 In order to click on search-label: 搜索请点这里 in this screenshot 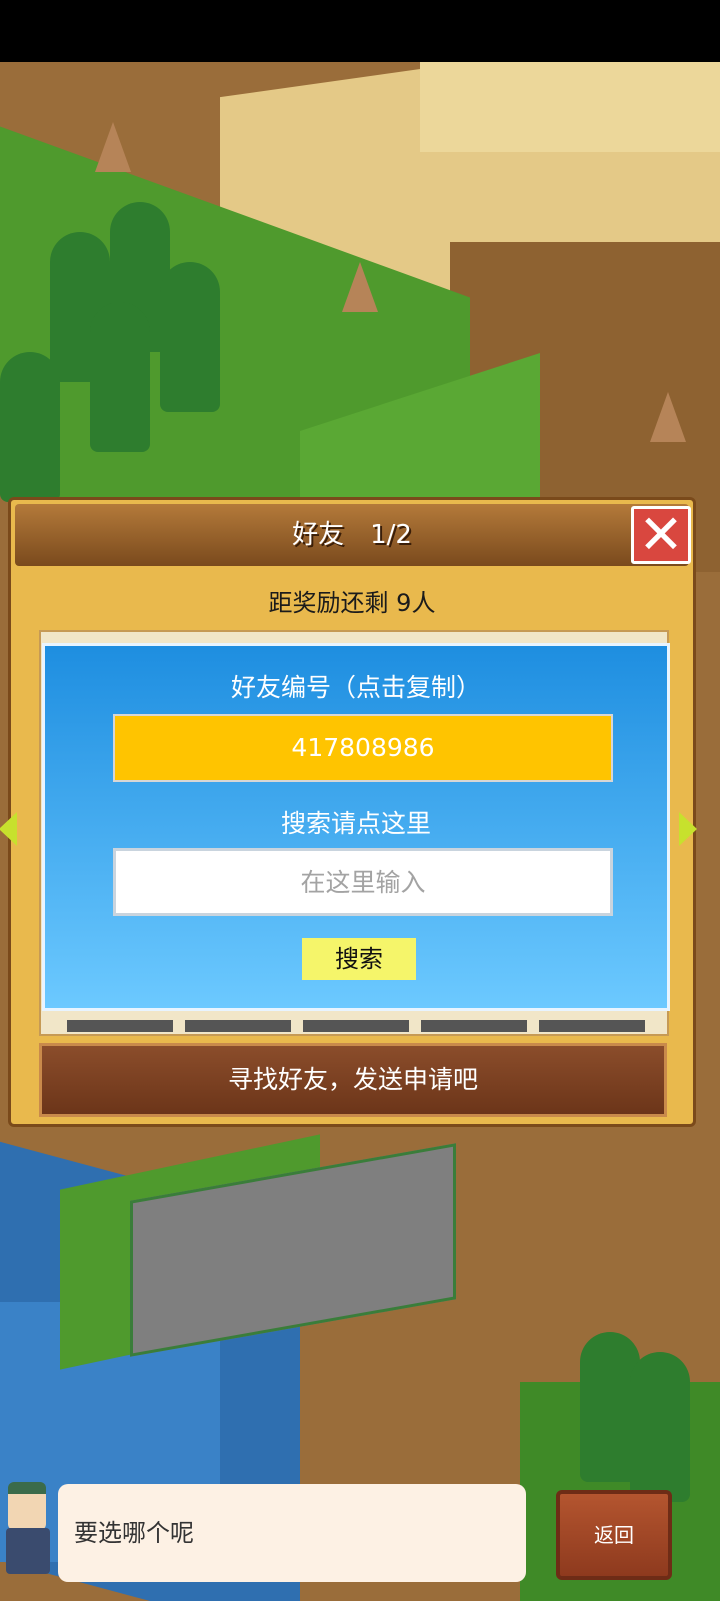, I will do `click(355, 823)`.